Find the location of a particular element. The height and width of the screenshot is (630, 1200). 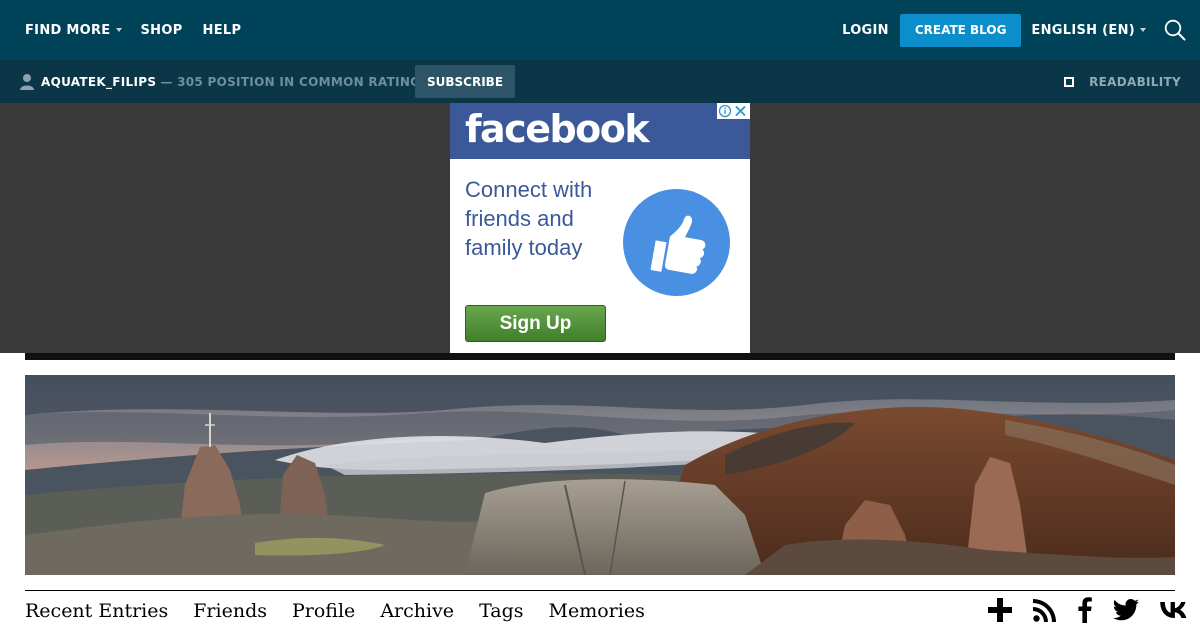

shop-link: SHOP is located at coordinates (162, 30).